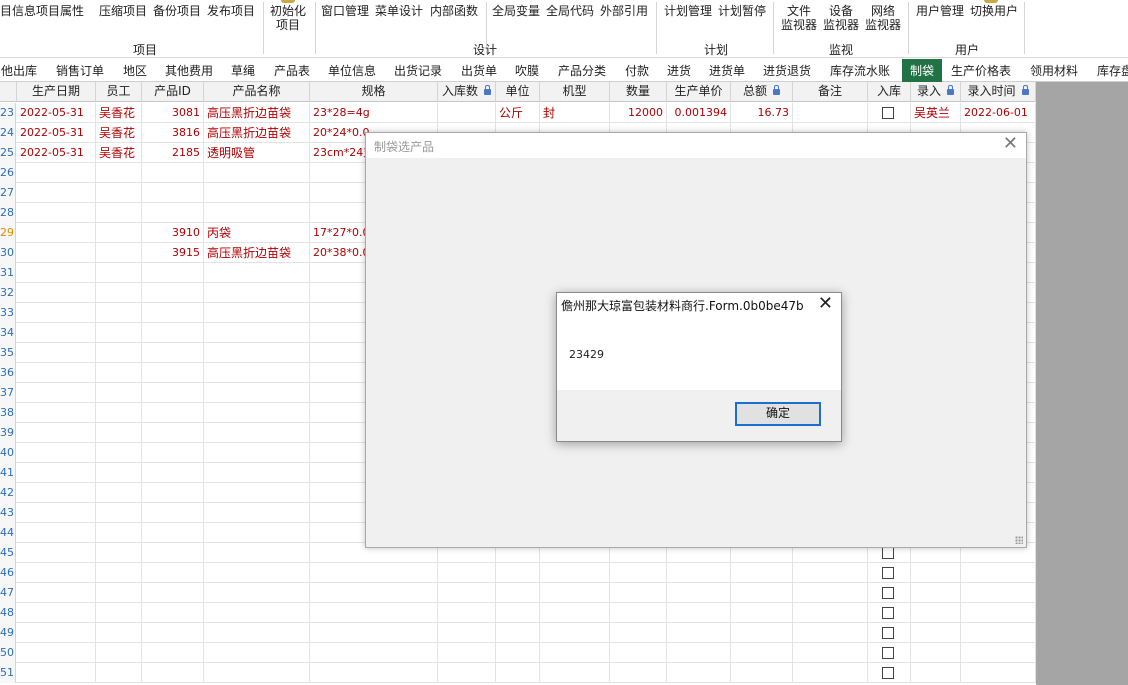 Image resolution: width=1128 pixels, height=685 pixels. What do you see at coordinates (699, 633) in the screenshot?
I see `cell-unit-price` at bounding box center [699, 633].